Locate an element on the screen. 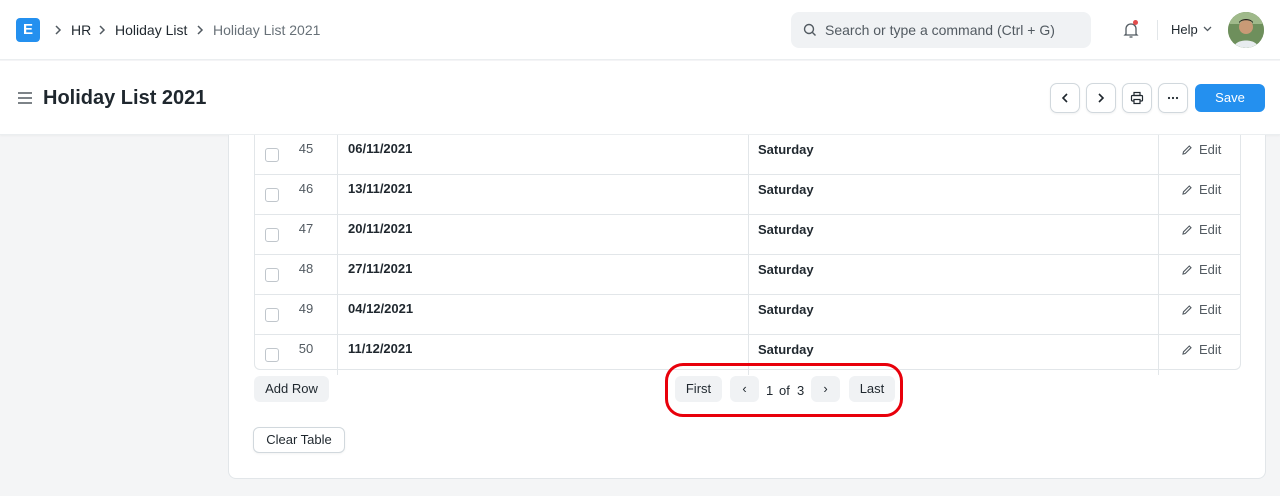 This screenshot has height=496, width=1280. row-index: 49 is located at coordinates (306, 308).